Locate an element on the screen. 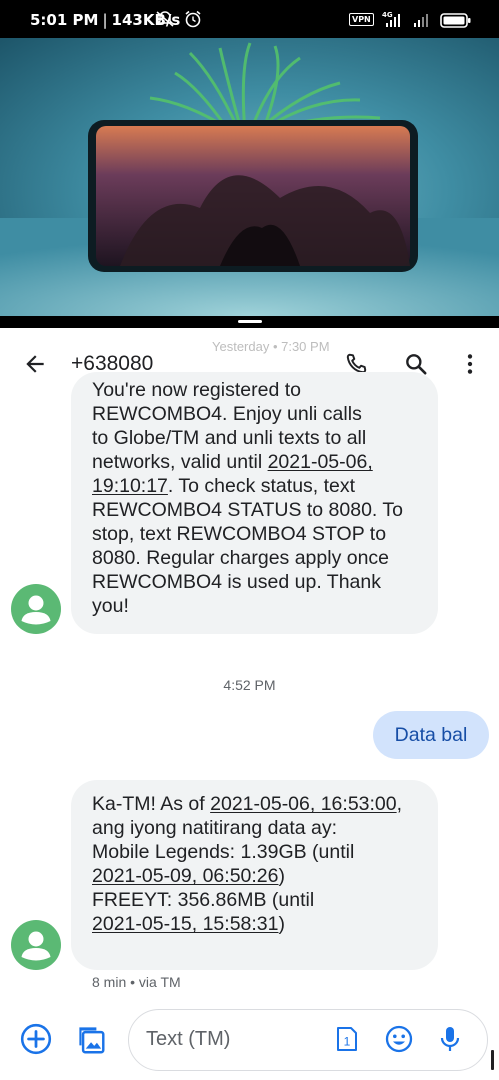 Image resolution: width=499 pixels, height=1080 pixels. vpn-badge: VPN is located at coordinates (361, 19).